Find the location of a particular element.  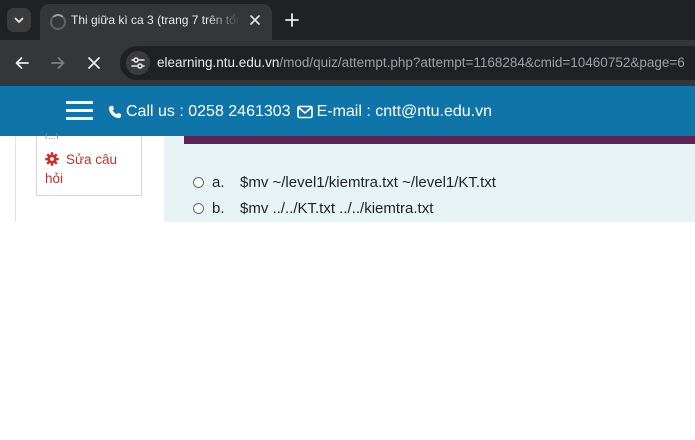

chevron-down-icon is located at coordinates (19, 20).